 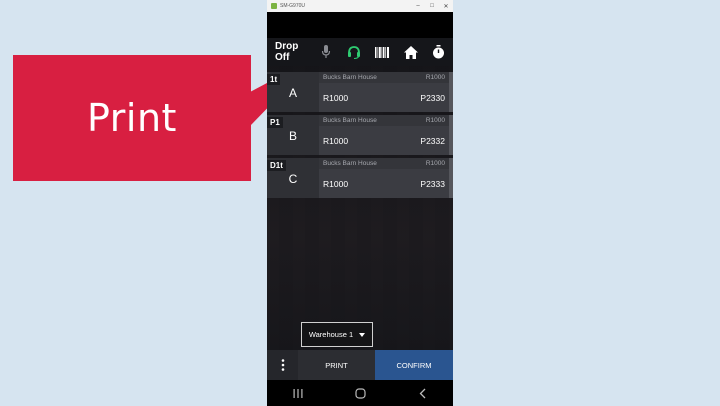 I want to click on item-right-value: P2330, so click(x=432, y=97).